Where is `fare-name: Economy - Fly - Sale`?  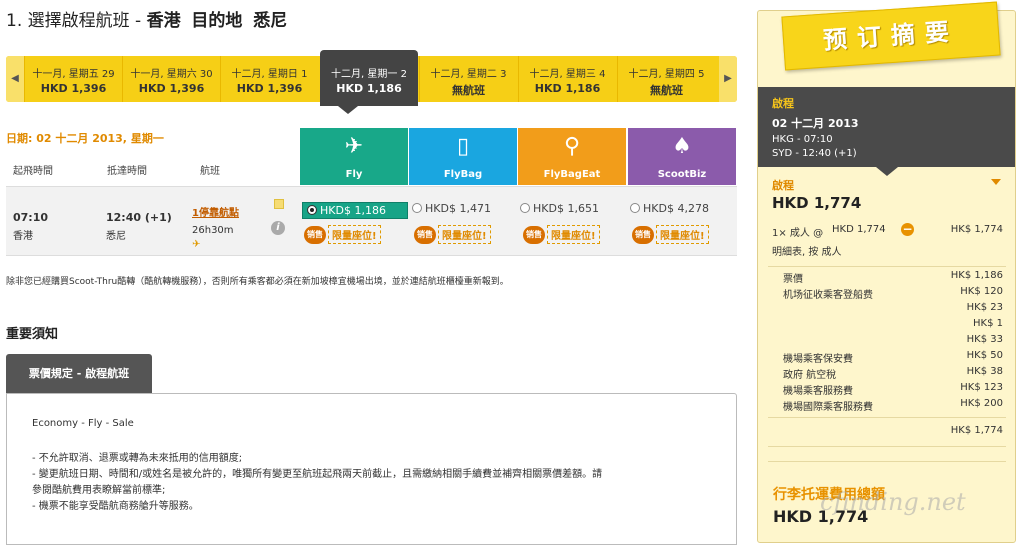 fare-name: Economy - Fly - Sale is located at coordinates (83, 423).